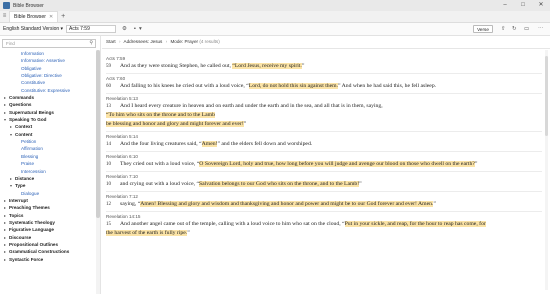 The image size is (550, 294). Describe the element at coordinates (48, 185) in the screenshot. I see `sidebar-item: ▾ Type` at that location.